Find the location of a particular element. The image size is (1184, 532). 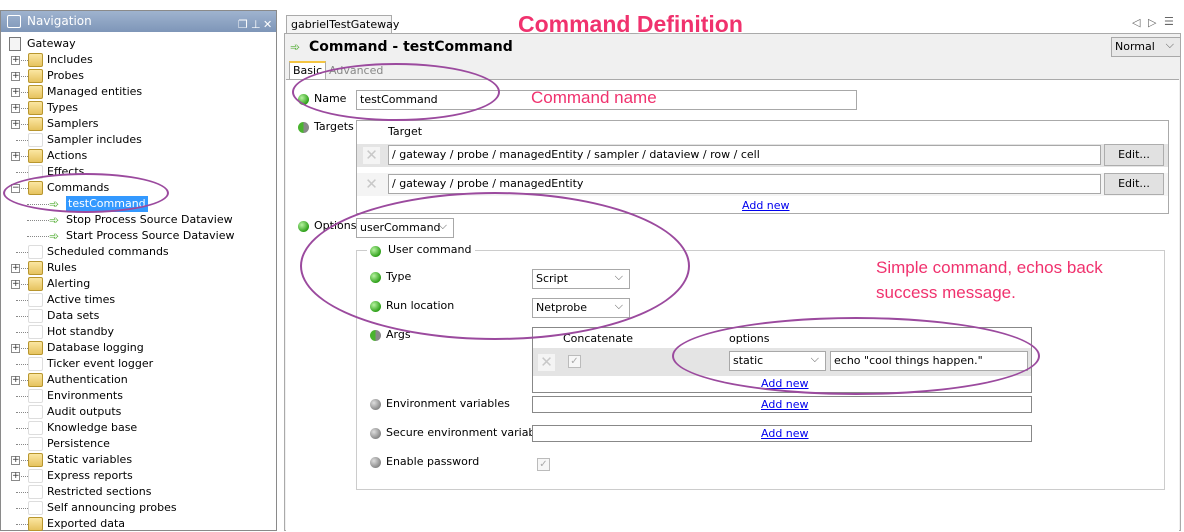

tree-label: Actions is located at coordinates (67, 155).